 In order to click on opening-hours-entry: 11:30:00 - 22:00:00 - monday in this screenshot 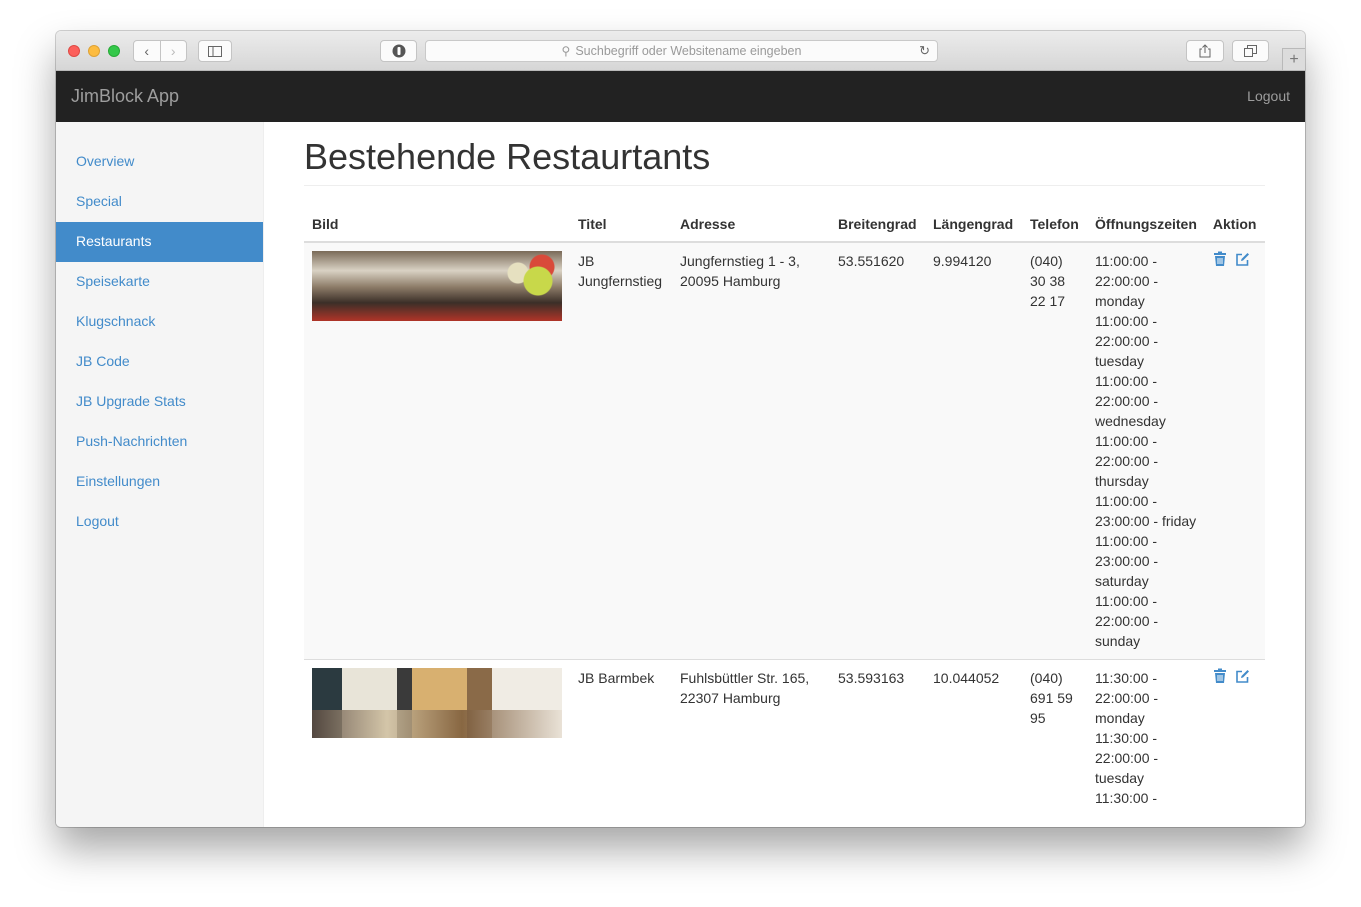, I will do `click(1127, 698)`.